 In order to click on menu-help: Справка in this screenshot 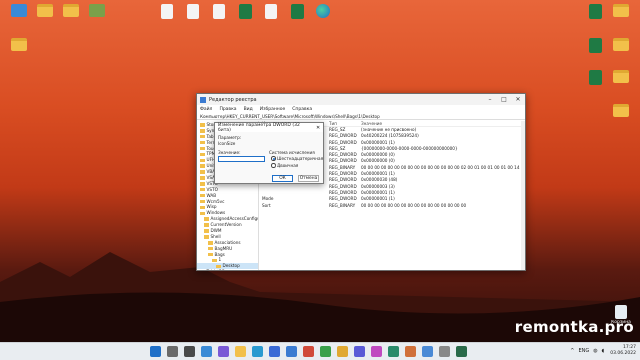, I will do `click(302, 109)`.